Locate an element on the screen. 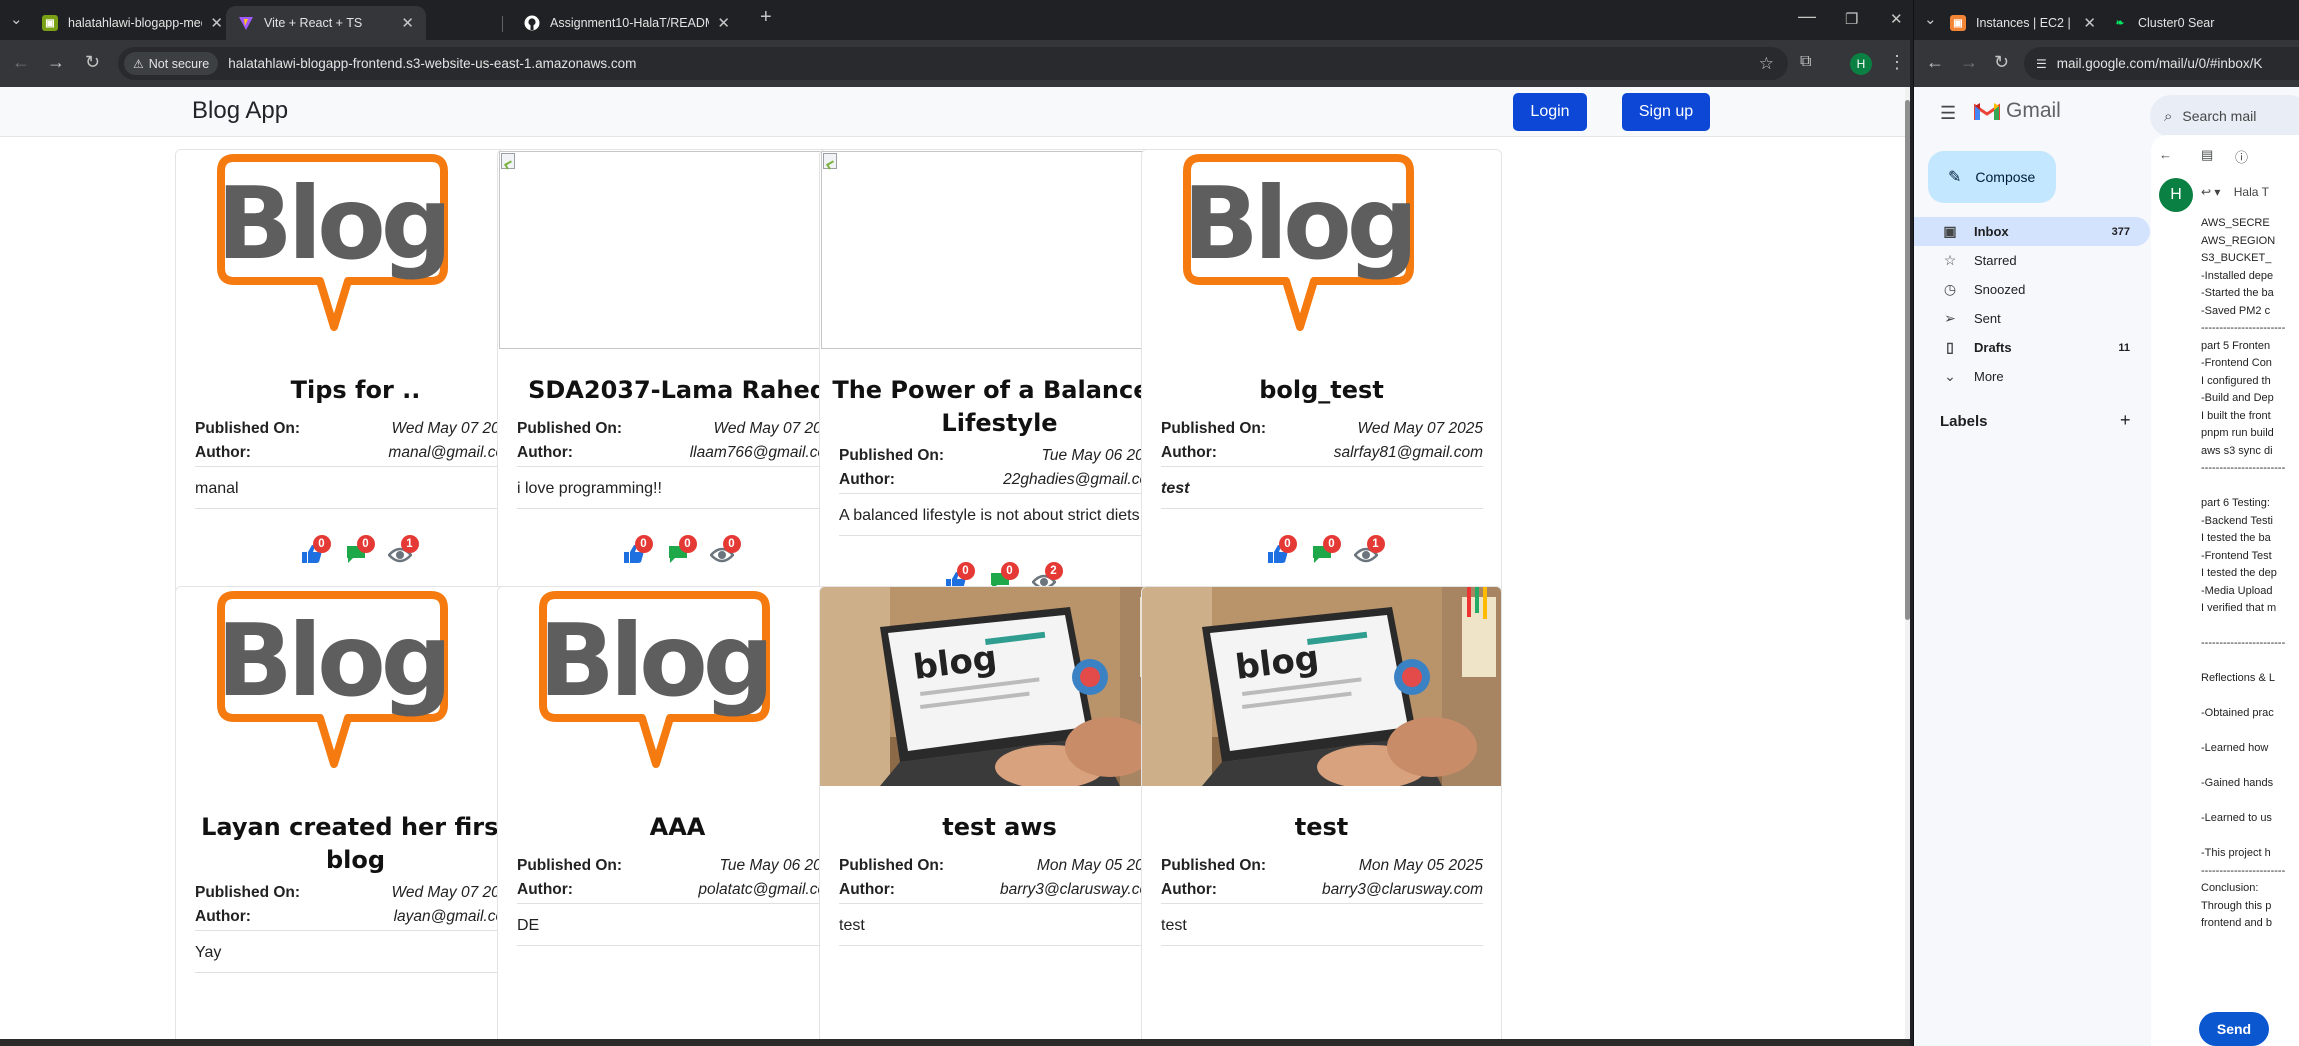 The image size is (2299, 1046). aws-ec2-icon: ▣ is located at coordinates (1958, 23).